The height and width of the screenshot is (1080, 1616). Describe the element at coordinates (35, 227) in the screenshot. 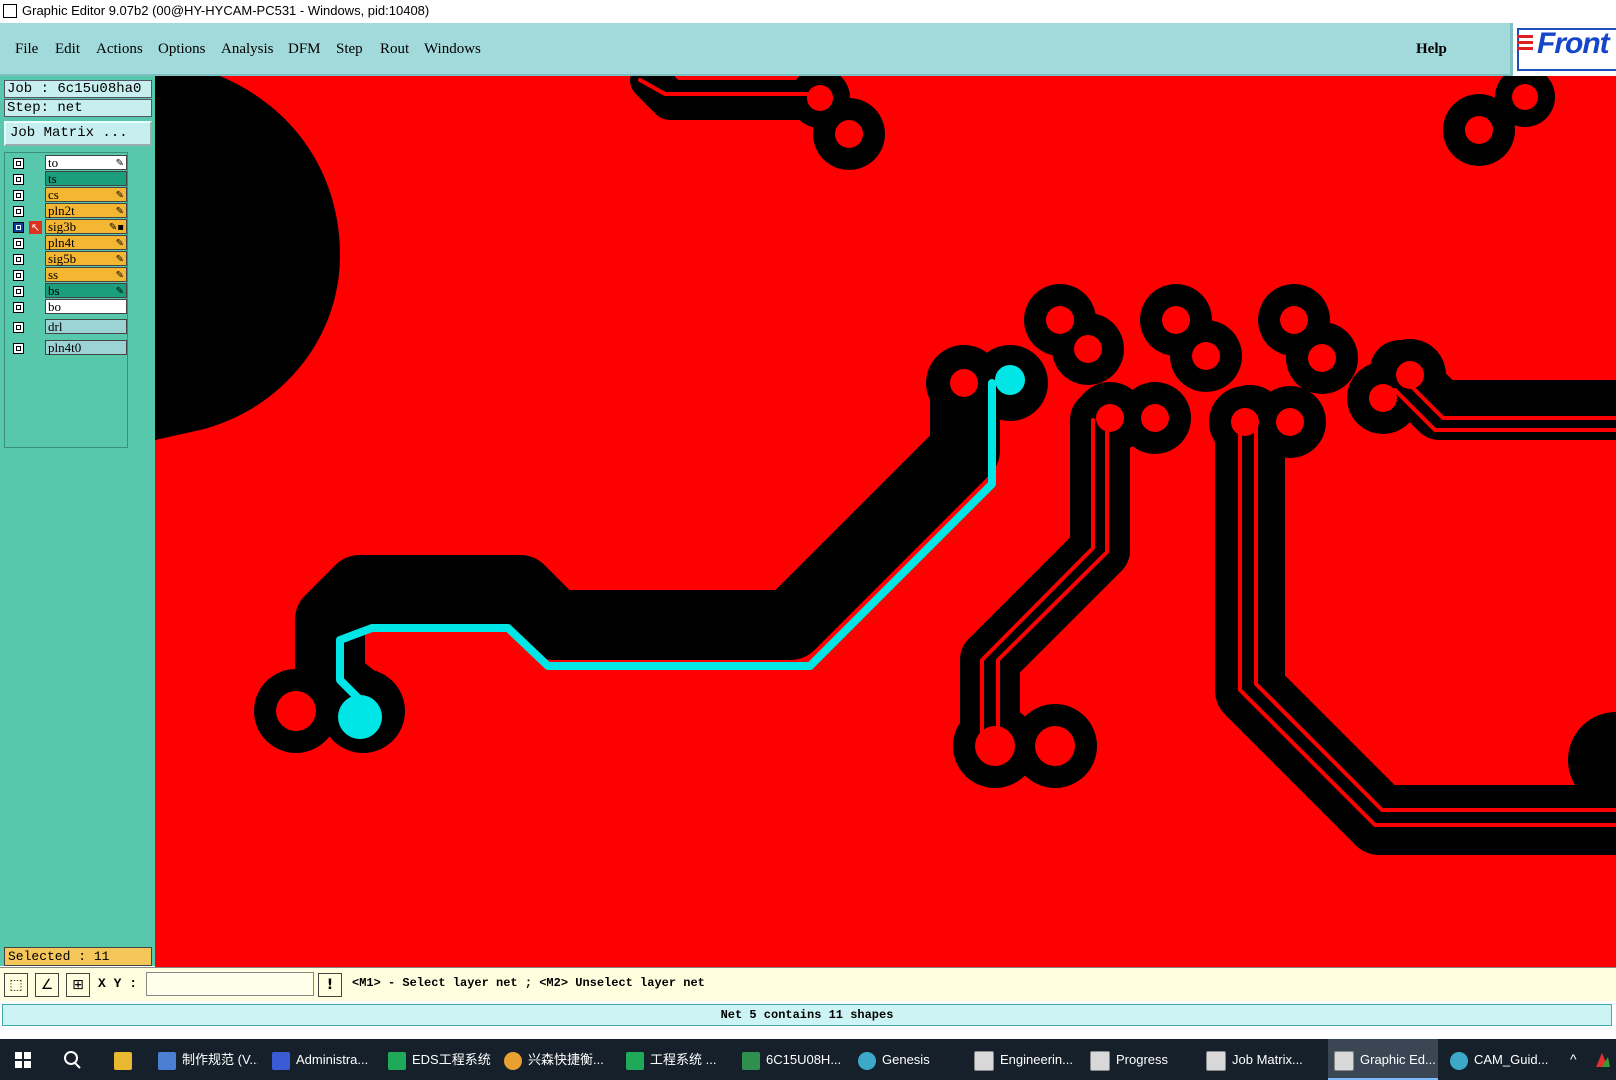

I see `work-layer-arrow-icon: ↖` at that location.